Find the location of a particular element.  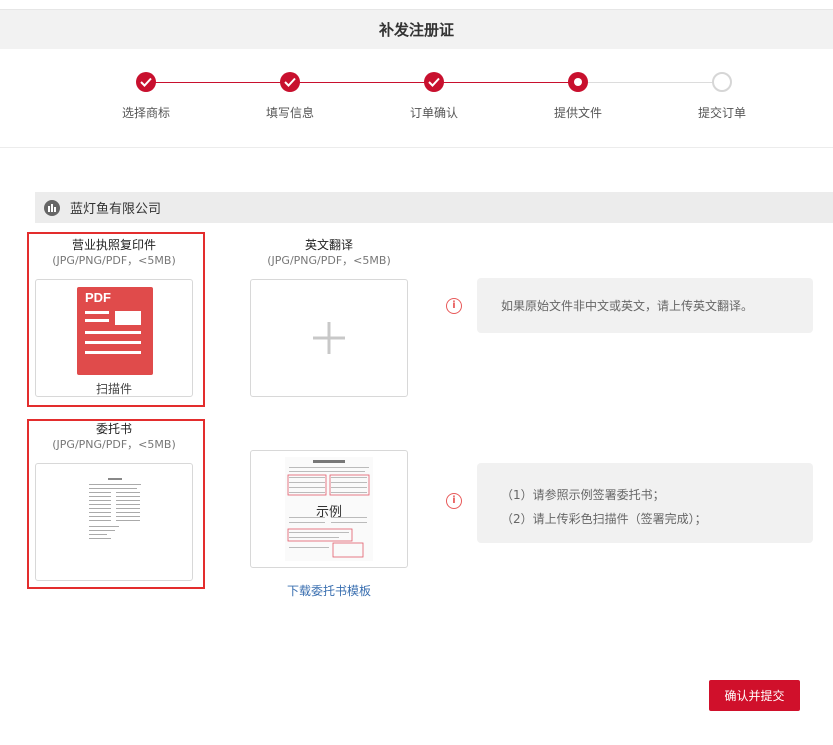

step-submit-order: 提交订单 is located at coordinates (722, 96).